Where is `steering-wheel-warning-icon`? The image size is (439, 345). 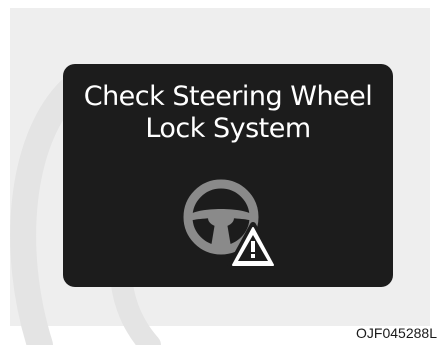
steering-wheel-warning-icon is located at coordinates (230, 220).